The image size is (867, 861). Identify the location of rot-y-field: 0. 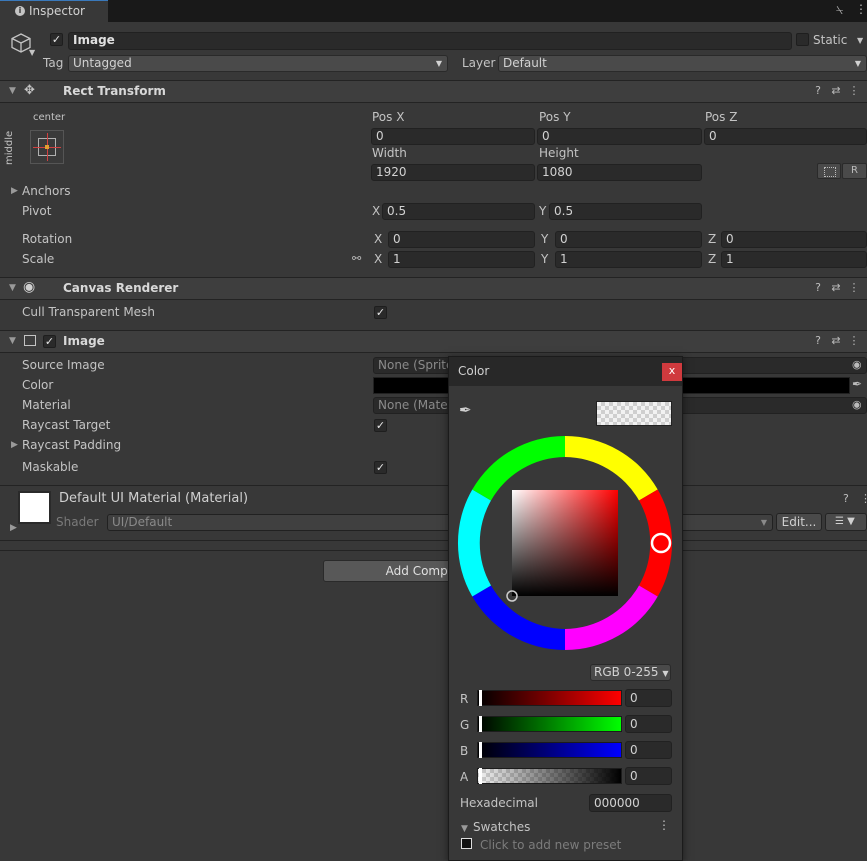
(628, 239).